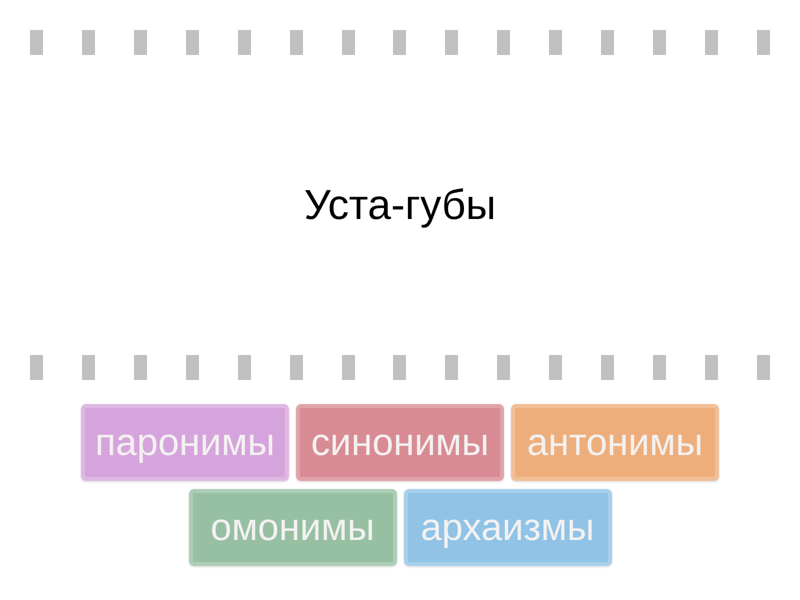  Describe the element at coordinates (615, 442) in the screenshot. I see `word-tile: антонимы` at that location.